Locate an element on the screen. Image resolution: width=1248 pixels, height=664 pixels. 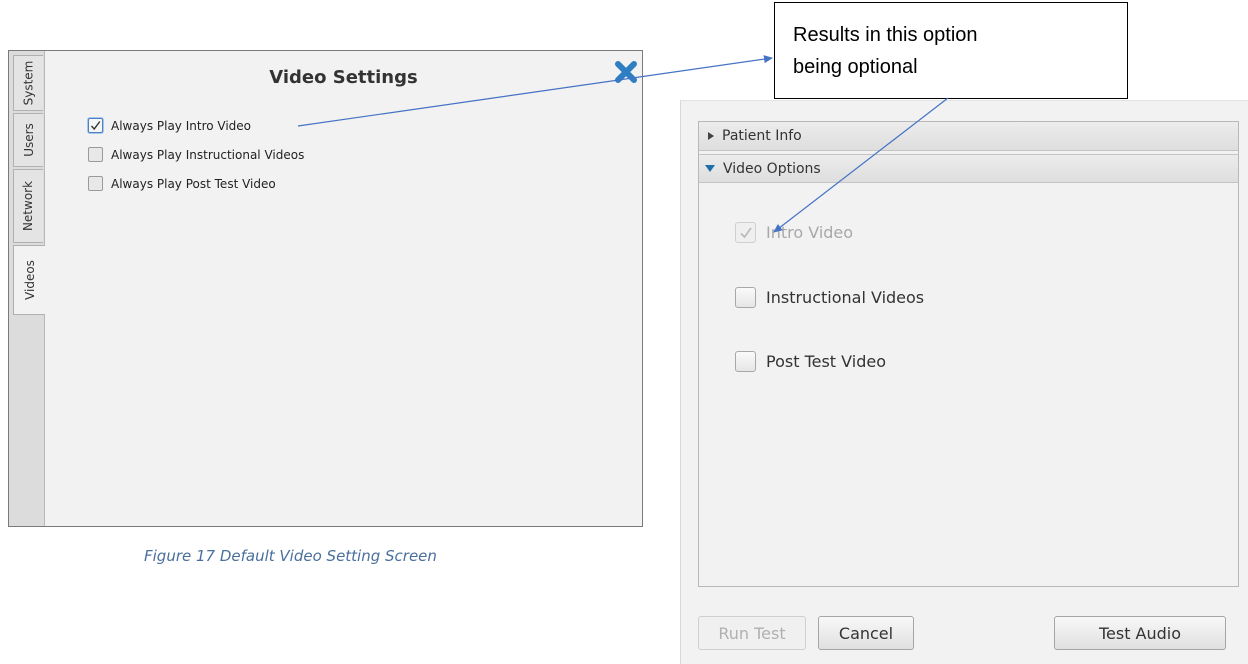
vertical-tab-bar: System Users Network Videos is located at coordinates (27, 288).